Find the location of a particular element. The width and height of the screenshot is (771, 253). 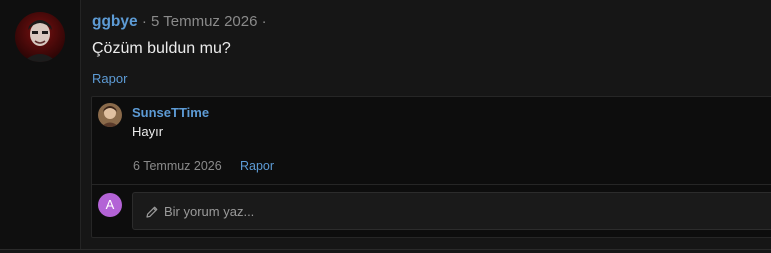

reply-divider is located at coordinates (431, 184).